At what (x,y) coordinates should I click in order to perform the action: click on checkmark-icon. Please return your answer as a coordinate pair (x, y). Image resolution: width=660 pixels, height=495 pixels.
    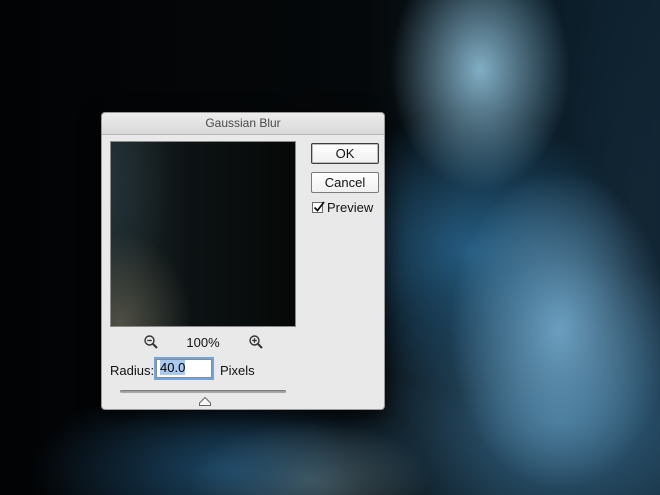
    Looking at the image, I should click on (319, 206).